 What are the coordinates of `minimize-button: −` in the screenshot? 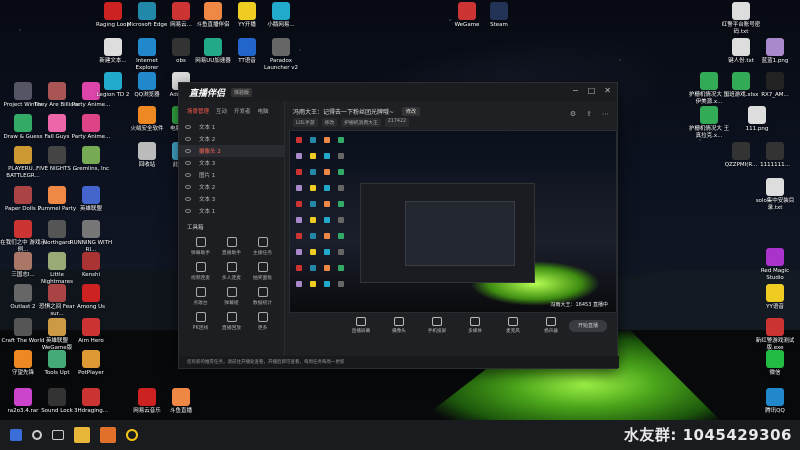 It's located at (575, 90).